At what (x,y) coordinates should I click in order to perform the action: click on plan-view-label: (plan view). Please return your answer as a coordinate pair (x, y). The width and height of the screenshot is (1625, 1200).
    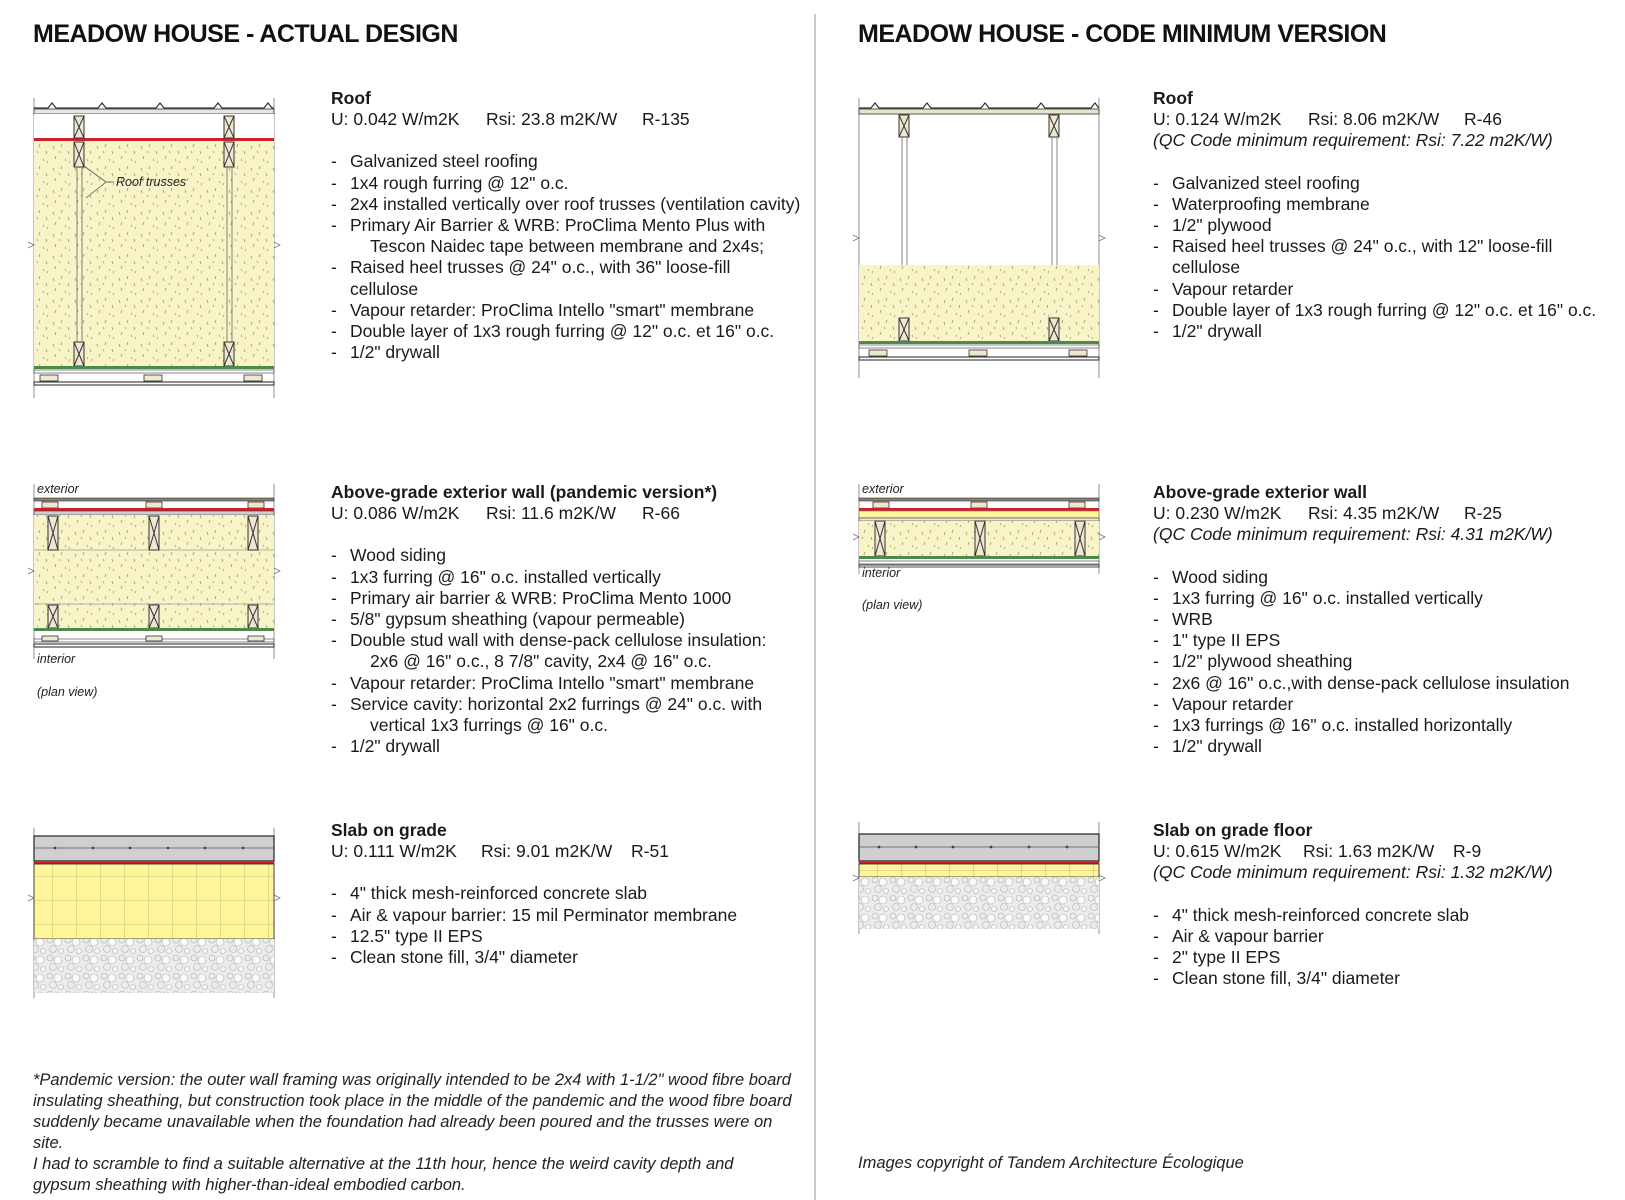
    Looking at the image, I should click on (892, 605).